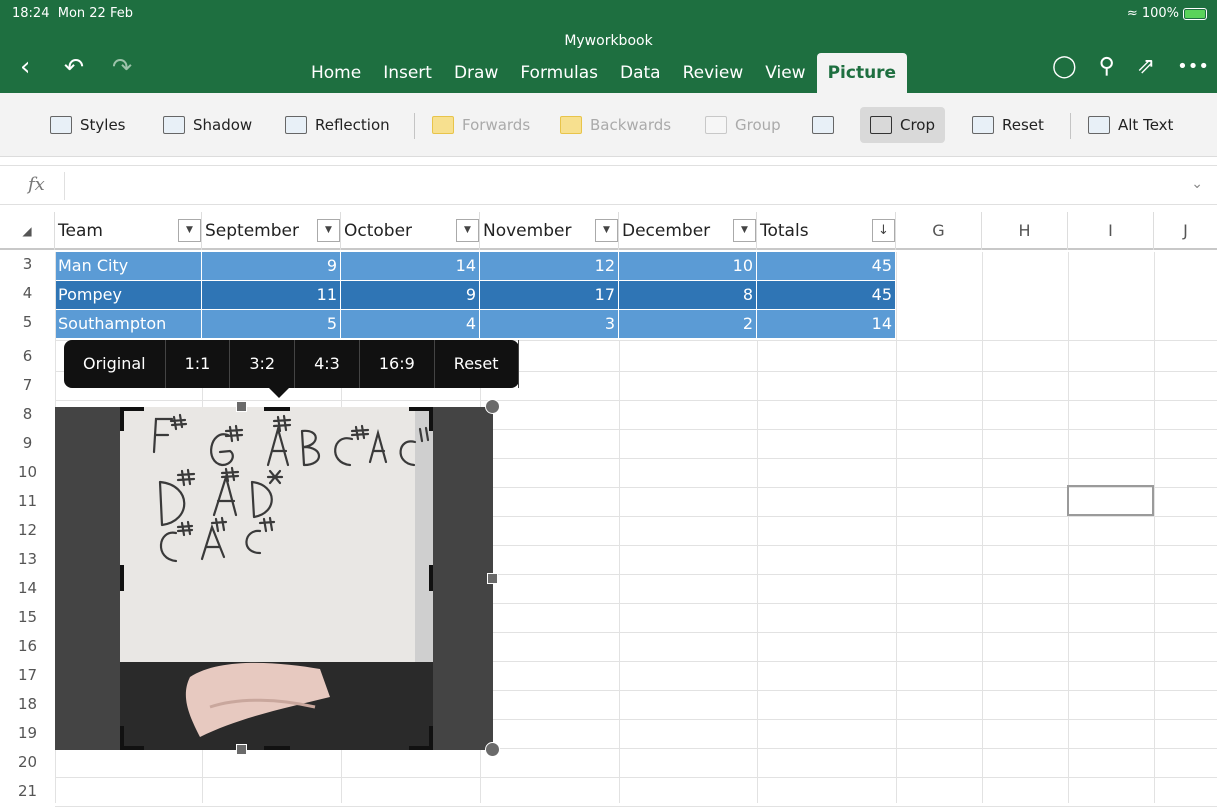  What do you see at coordinates (27, 530) in the screenshot?
I see `row-number: 12` at bounding box center [27, 530].